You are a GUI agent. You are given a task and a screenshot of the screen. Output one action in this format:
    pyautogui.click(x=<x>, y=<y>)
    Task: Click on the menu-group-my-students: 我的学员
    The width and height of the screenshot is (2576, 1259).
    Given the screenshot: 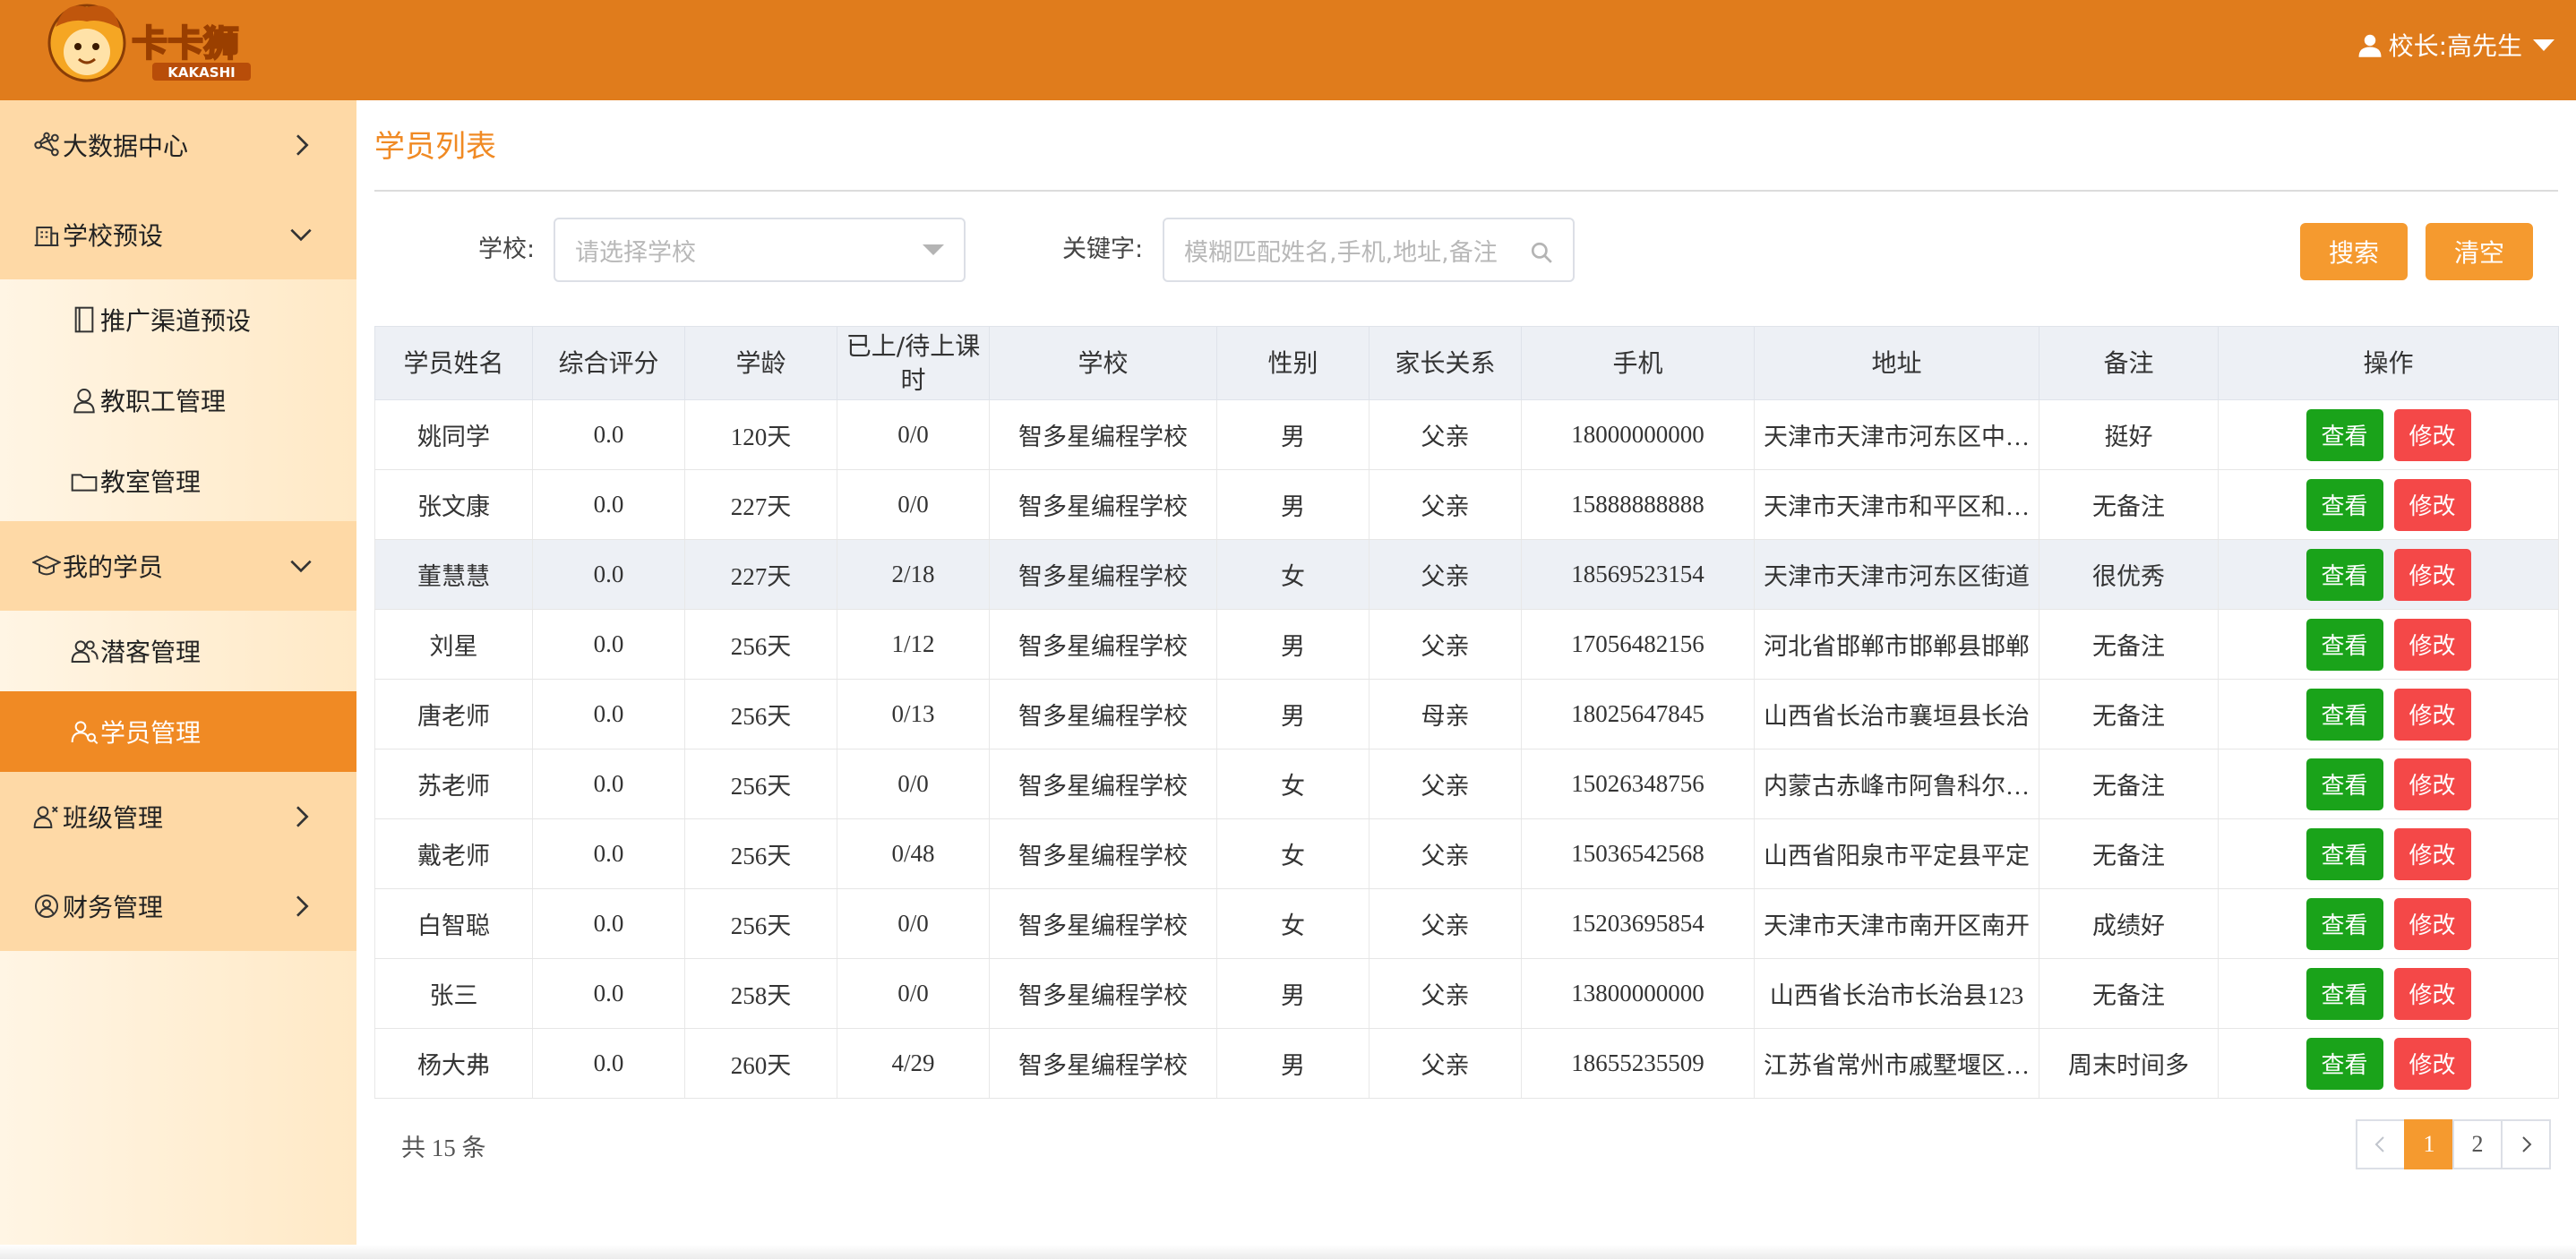 What is the action you would take?
    pyautogui.click(x=178, y=566)
    